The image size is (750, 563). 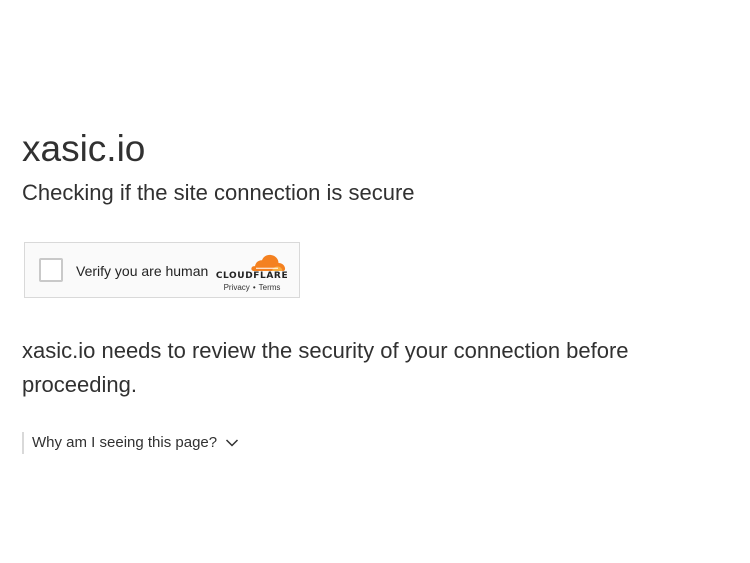 I want to click on terms-link: Terms, so click(x=270, y=287).